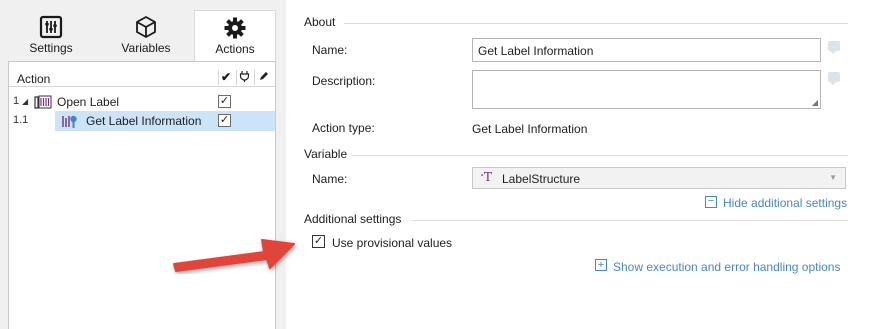  What do you see at coordinates (244, 77) in the screenshot?
I see `plug-icon` at bounding box center [244, 77].